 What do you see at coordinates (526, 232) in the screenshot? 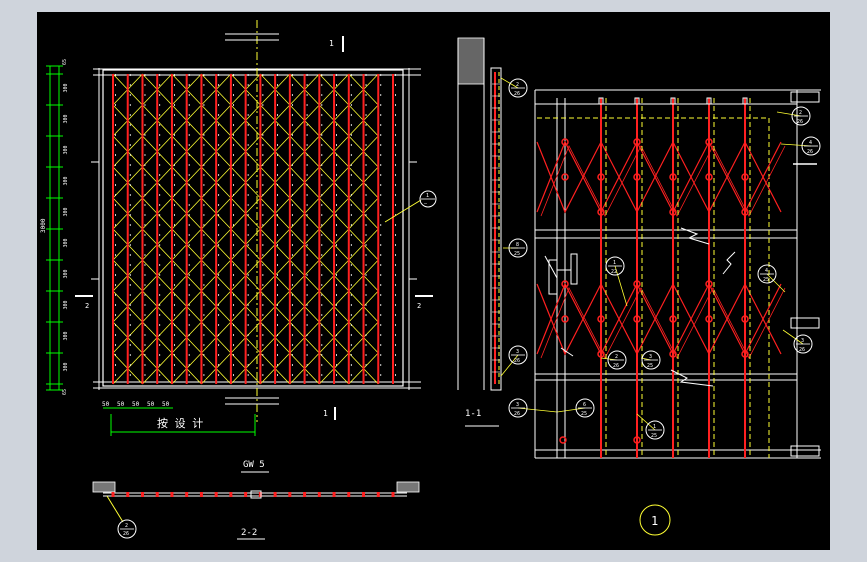
I see `section-1-1: 2 26 8 25 3 26 3 26 6 25 1-1` at bounding box center [526, 232].